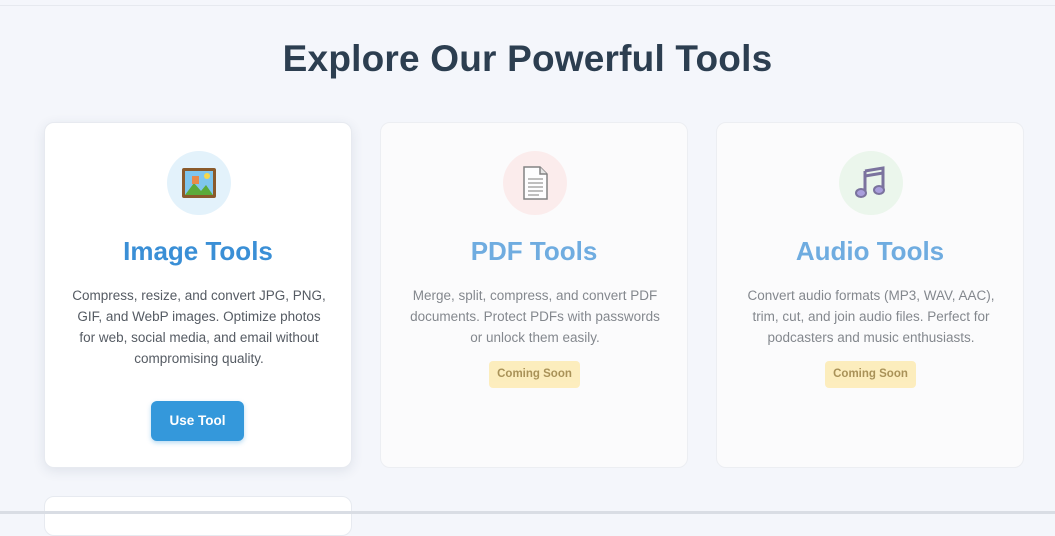 The width and height of the screenshot is (1055, 536). I want to click on card-title: Audio Tools, so click(870, 251).